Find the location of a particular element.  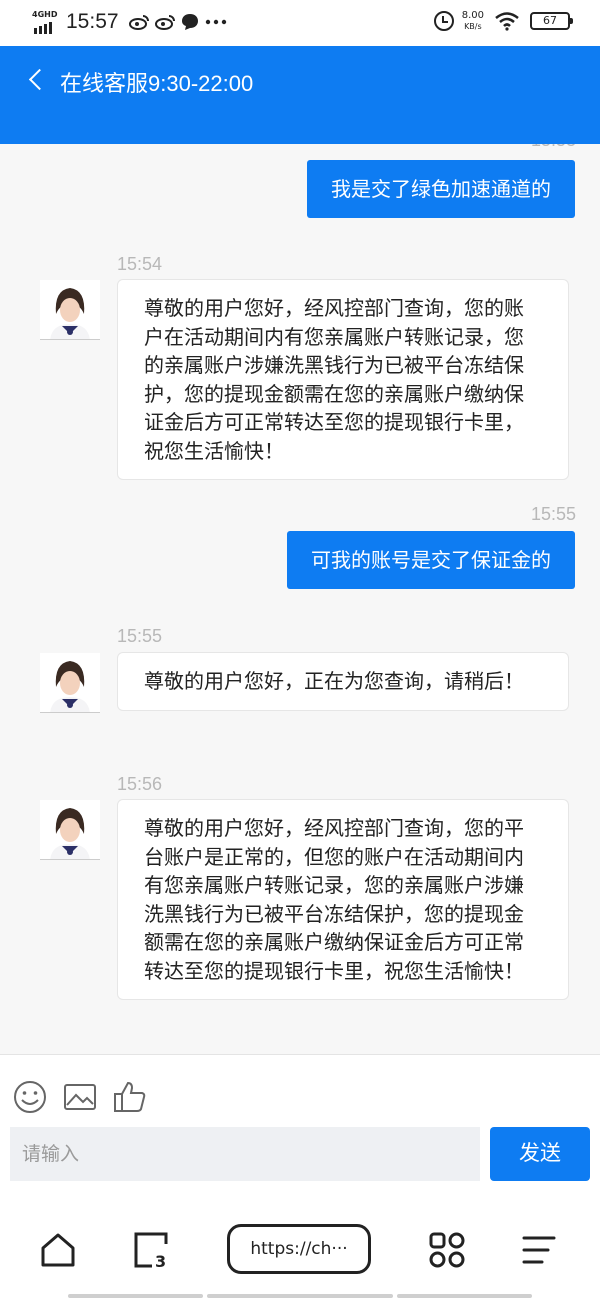

battery-level: 67 is located at coordinates (550, 20).